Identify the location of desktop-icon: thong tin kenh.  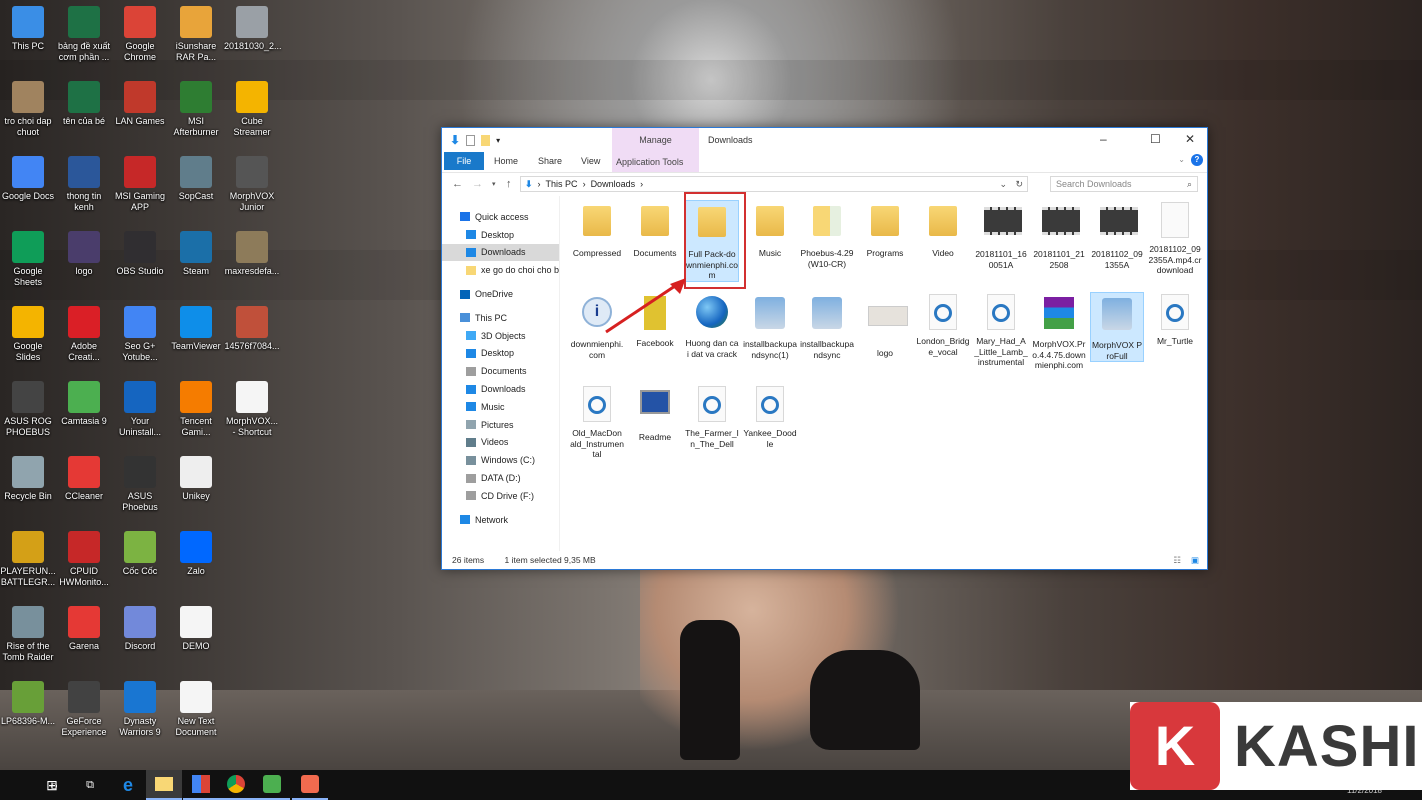
(84, 184).